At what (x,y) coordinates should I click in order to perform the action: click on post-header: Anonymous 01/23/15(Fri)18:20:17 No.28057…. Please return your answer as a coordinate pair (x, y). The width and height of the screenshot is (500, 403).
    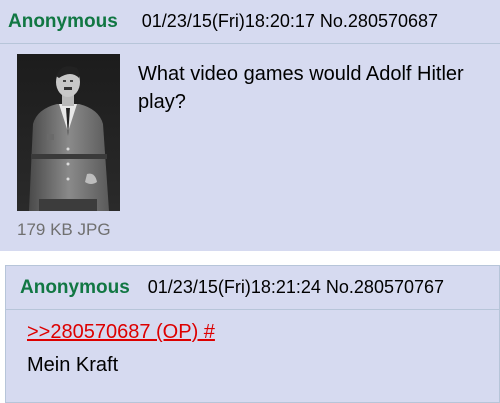
    Looking at the image, I should click on (250, 22).